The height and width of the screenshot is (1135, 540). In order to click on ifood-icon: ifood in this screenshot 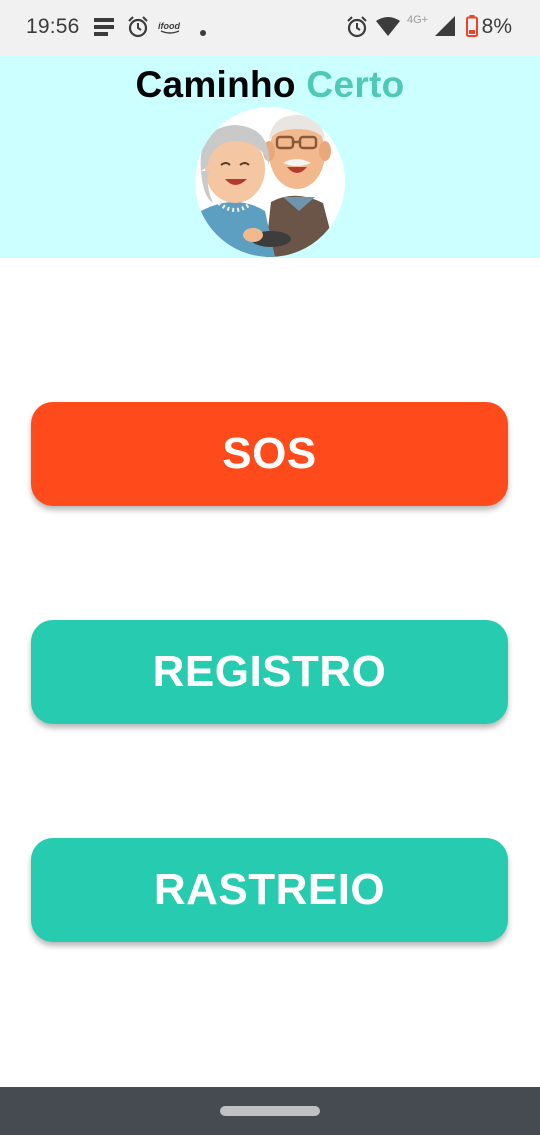, I will do `click(170, 29)`.